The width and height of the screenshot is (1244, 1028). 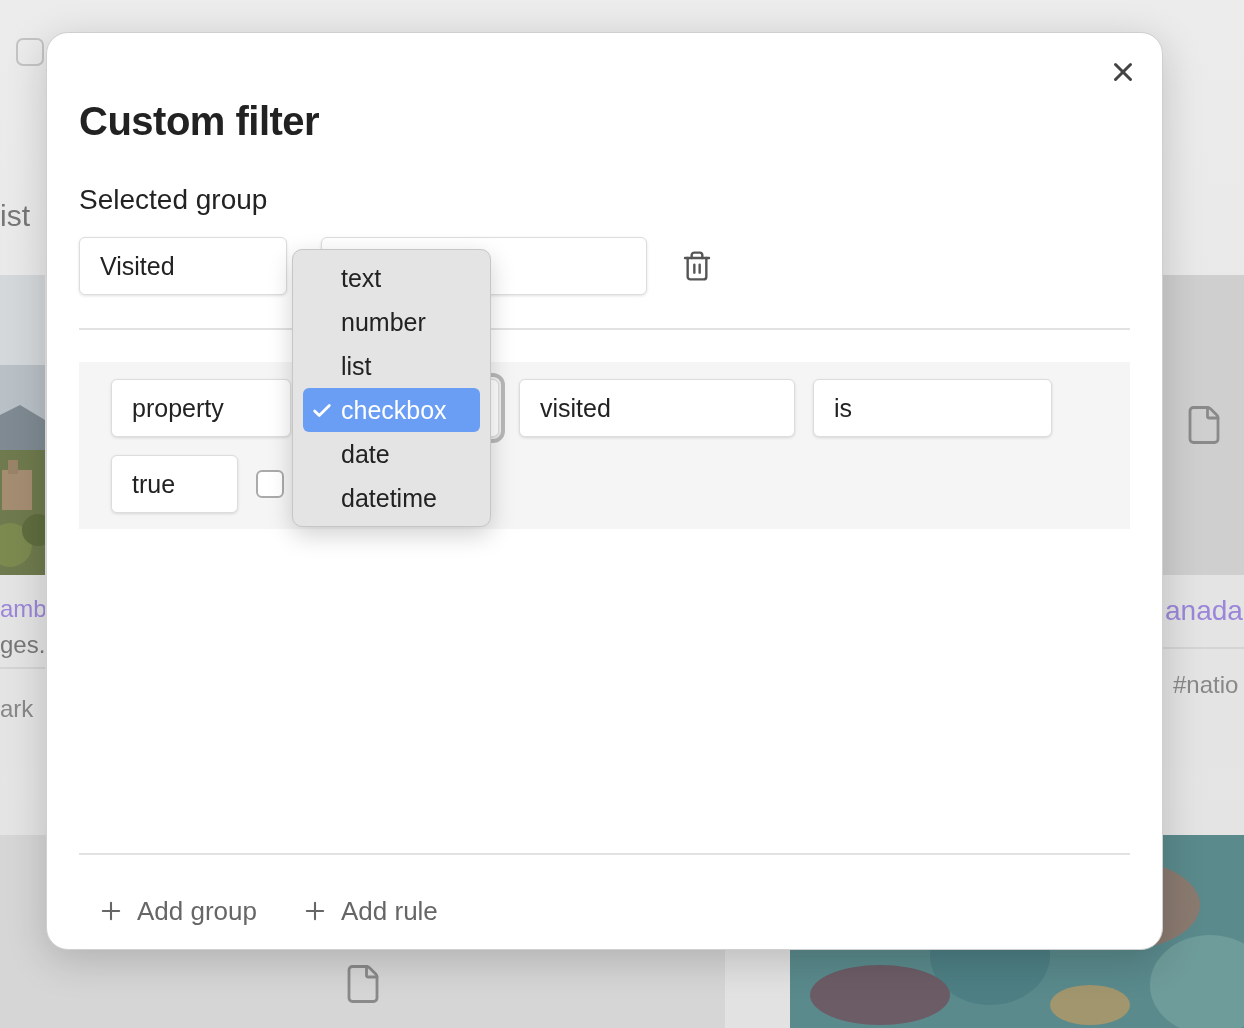 What do you see at coordinates (22, 645) in the screenshot?
I see `card-description: ges.` at bounding box center [22, 645].